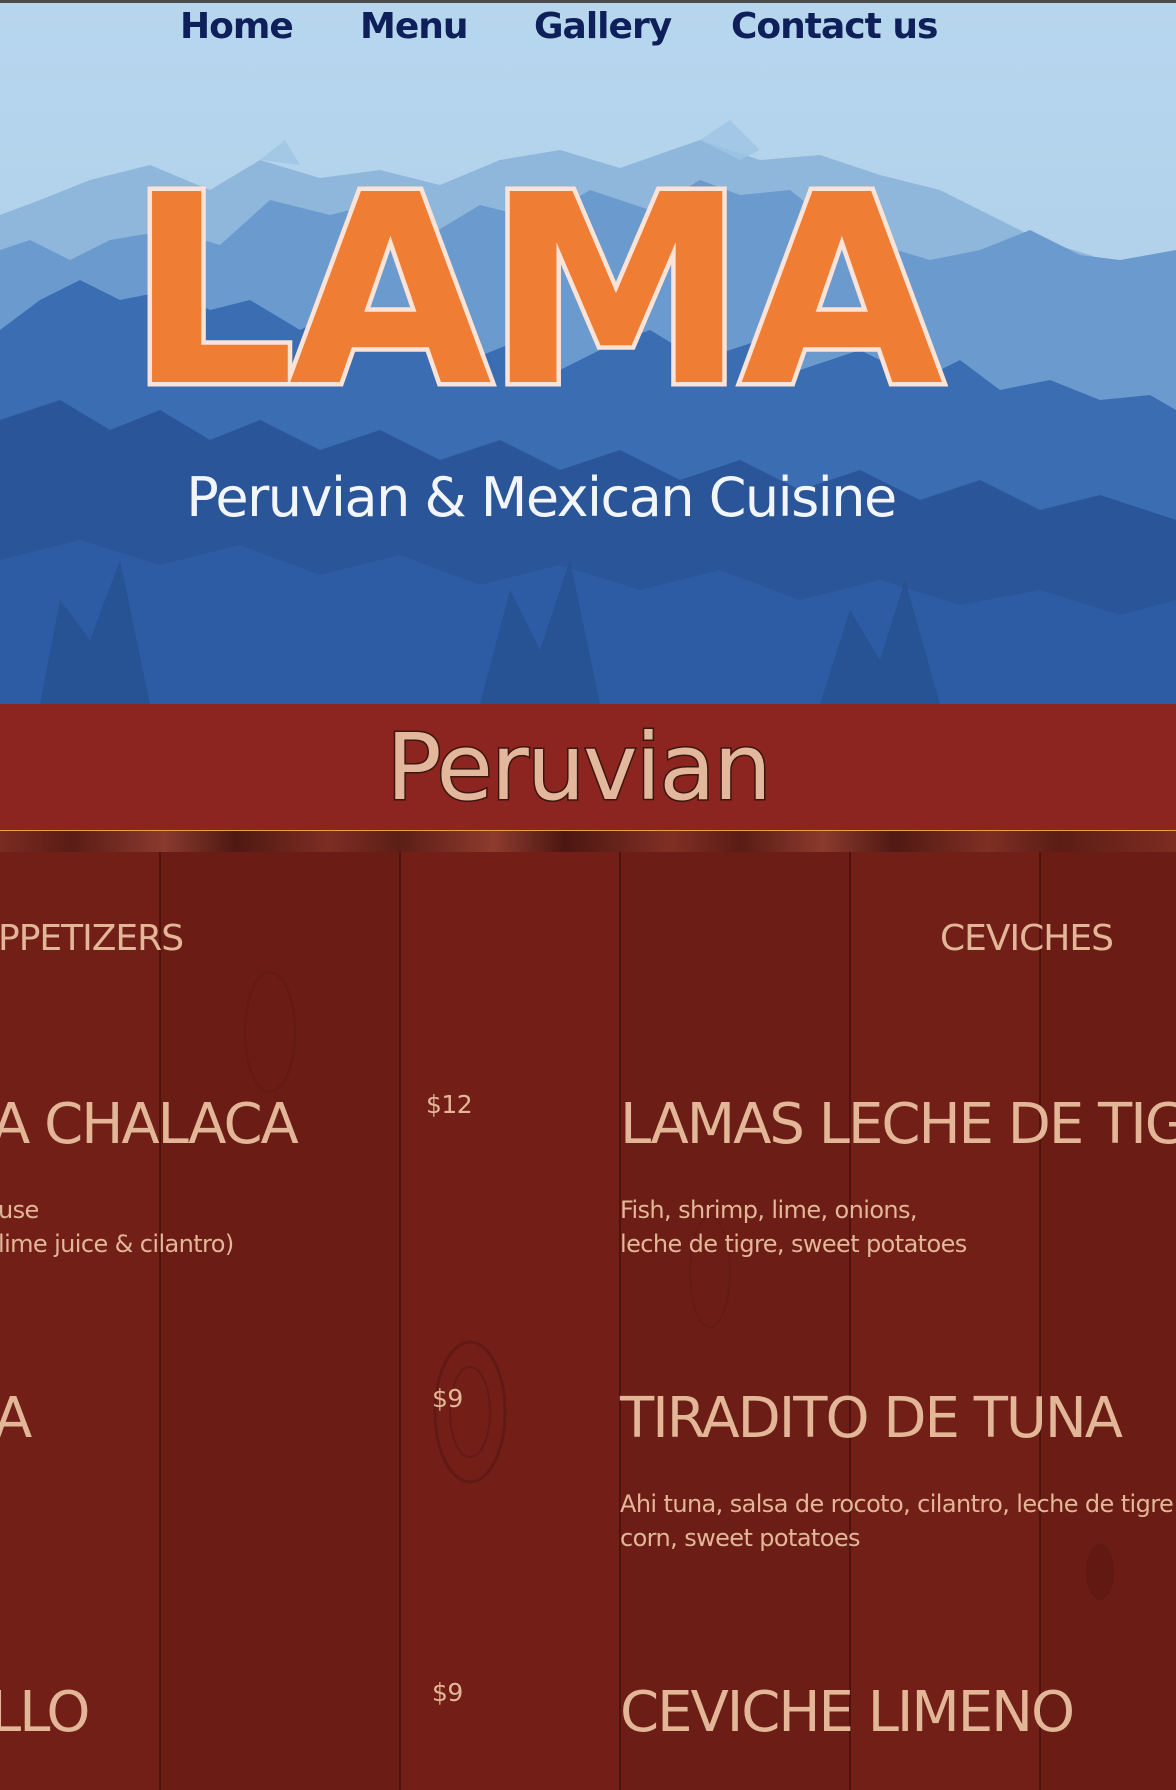  What do you see at coordinates (541, 497) in the screenshot?
I see `hero-tagline: Peruvian & Mexican Cuisine` at bounding box center [541, 497].